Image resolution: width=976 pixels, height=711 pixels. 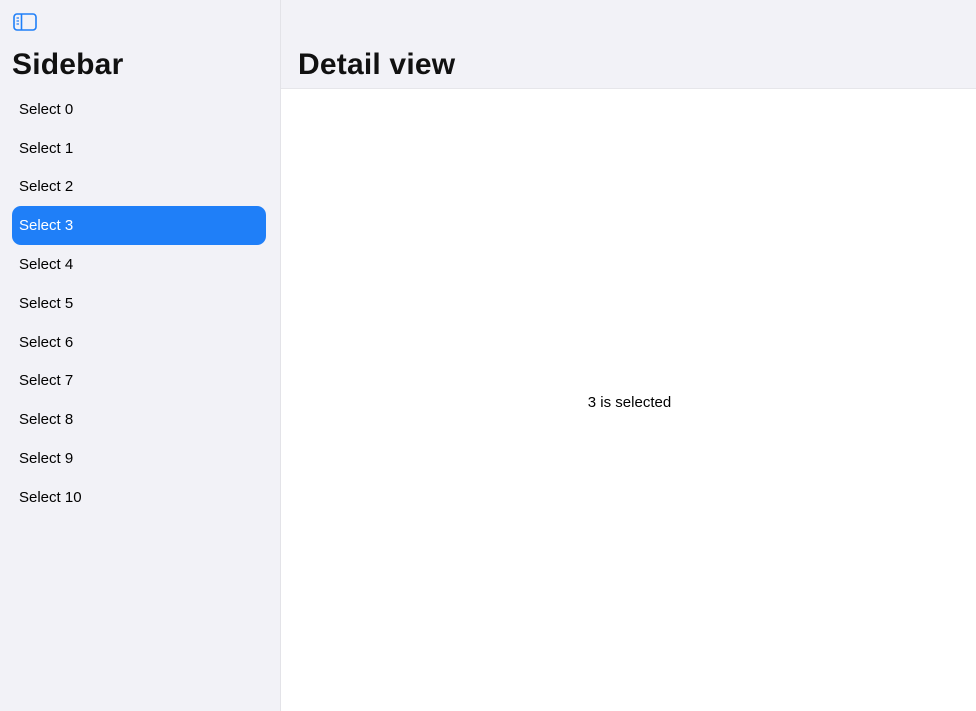 I want to click on sidebar-title: Sidebar, so click(x=68, y=64).